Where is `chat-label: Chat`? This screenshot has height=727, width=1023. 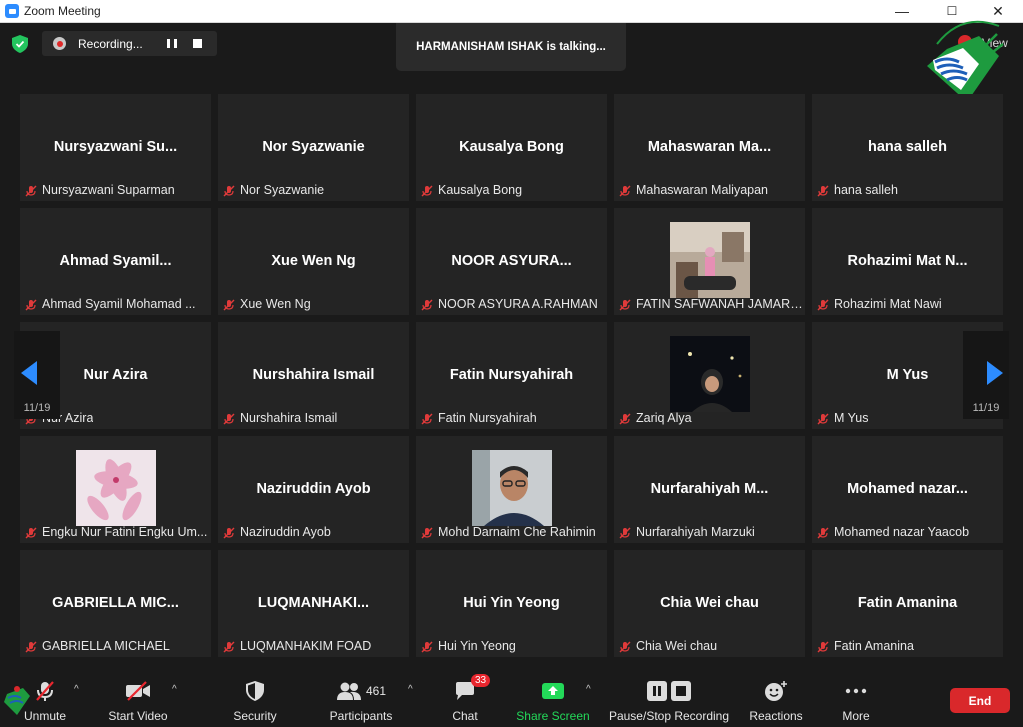 chat-label: Chat is located at coordinates (465, 716).